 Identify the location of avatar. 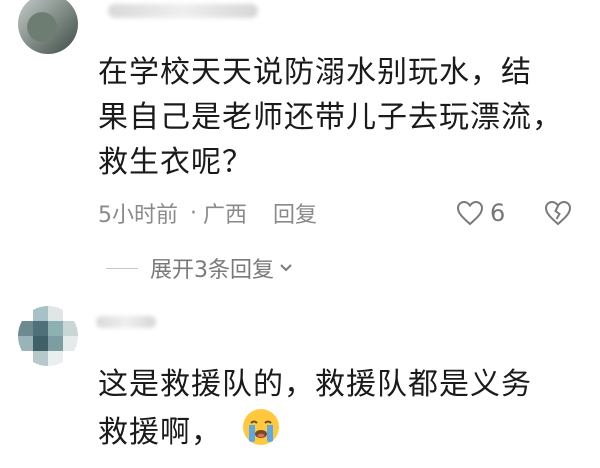
(48, 336).